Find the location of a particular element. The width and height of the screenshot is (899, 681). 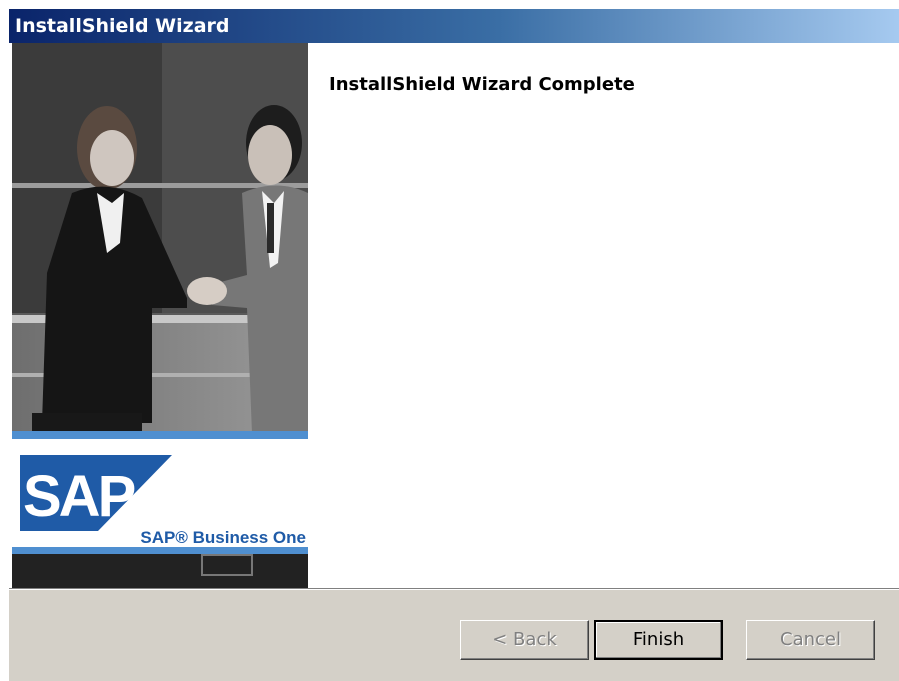

cancel-button: Cancel is located at coordinates (810, 640).